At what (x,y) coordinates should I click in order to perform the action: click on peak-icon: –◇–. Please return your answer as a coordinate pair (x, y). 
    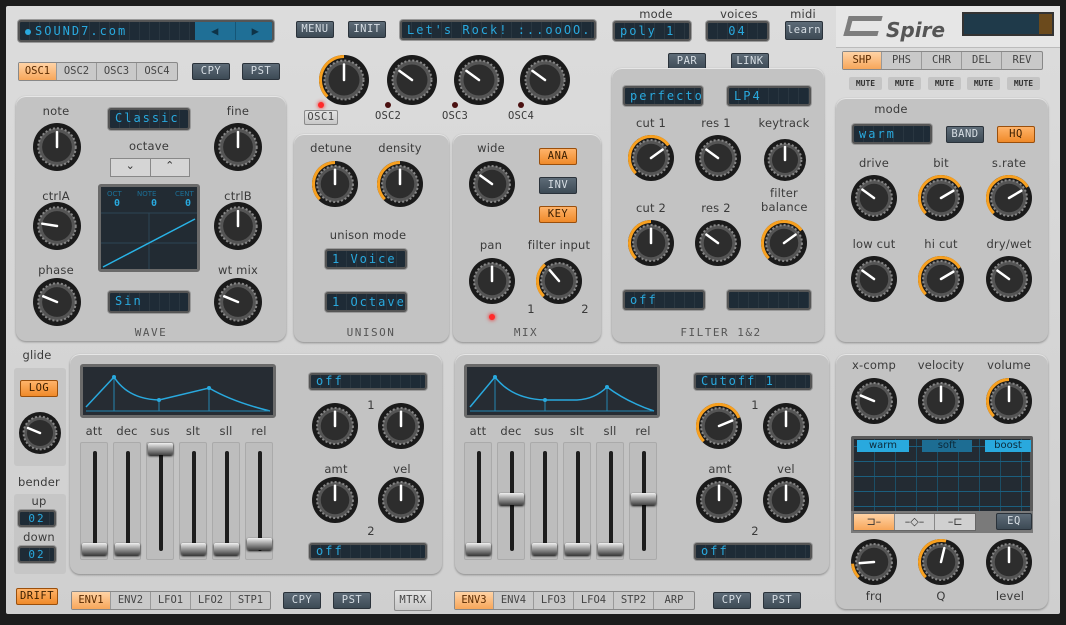
    Looking at the image, I should click on (914, 522).